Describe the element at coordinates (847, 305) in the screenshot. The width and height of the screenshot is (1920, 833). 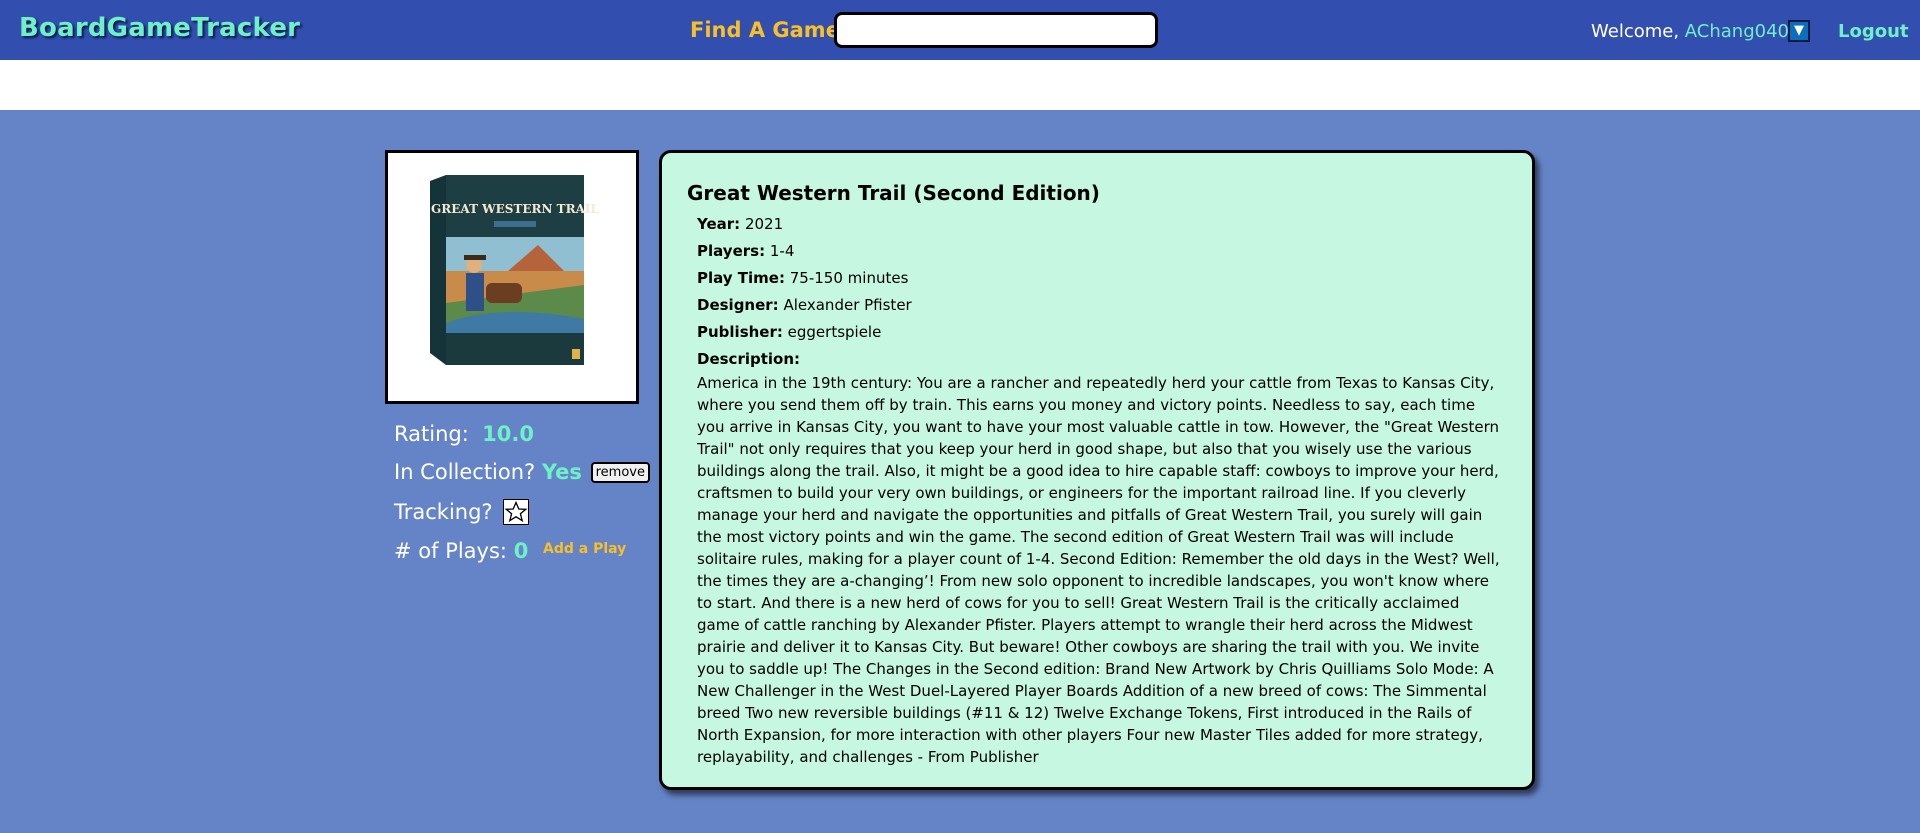
I see `field-value: Alexander Pfister` at that location.